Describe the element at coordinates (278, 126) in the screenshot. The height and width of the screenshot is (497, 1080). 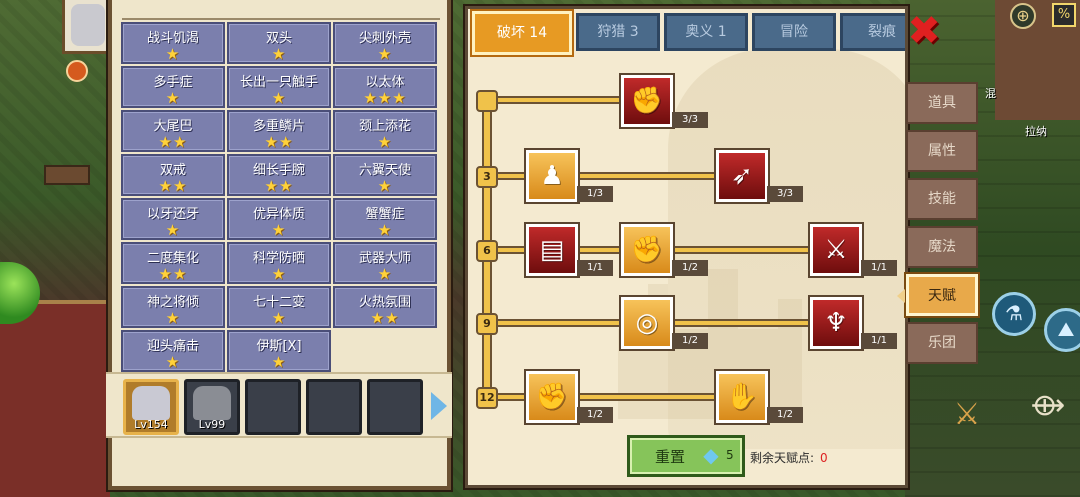
I see `skill-name: 多重鳞片` at that location.